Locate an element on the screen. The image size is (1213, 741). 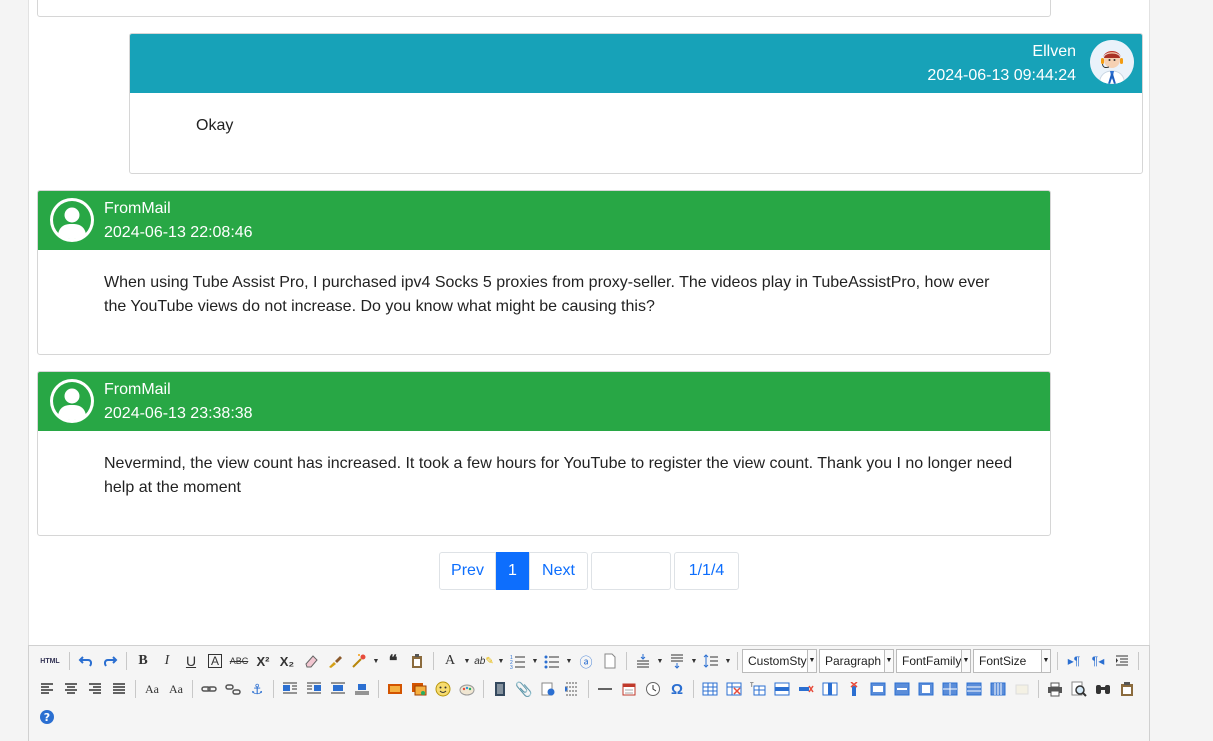
special-chars-icon: Ω is located at coordinates (677, 689).